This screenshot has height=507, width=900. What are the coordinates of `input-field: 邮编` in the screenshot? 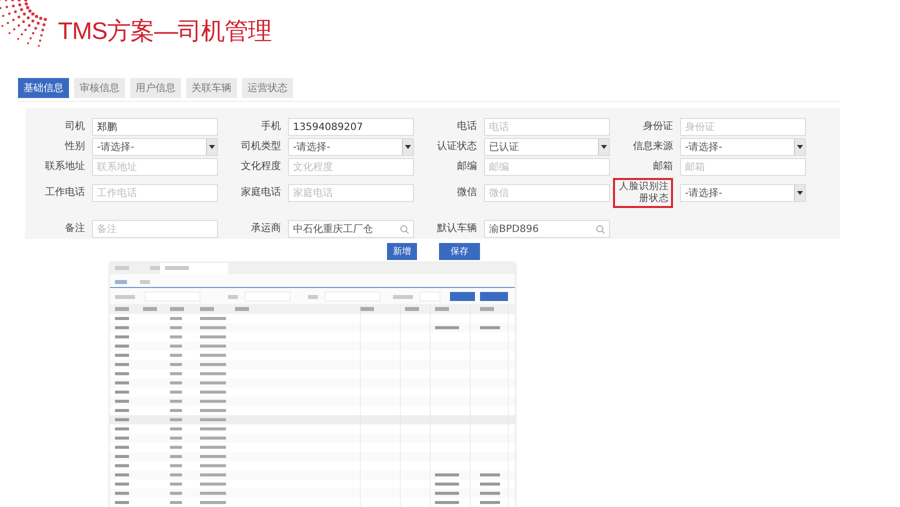 It's located at (547, 167).